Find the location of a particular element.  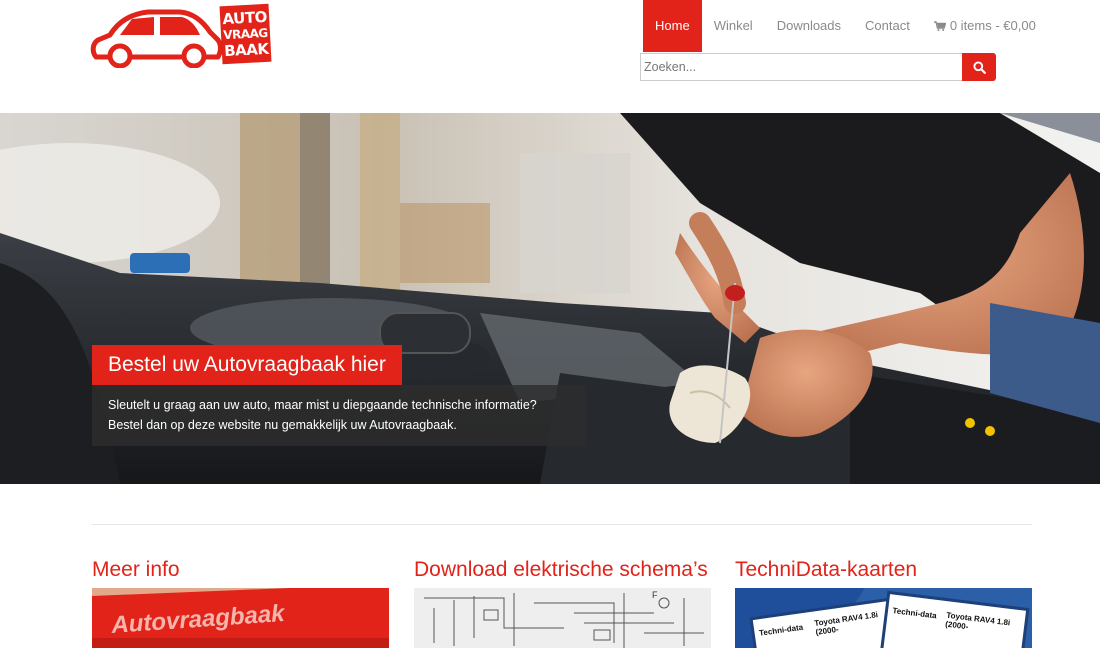

hero-title: Bestel uw Autovraagbaak hier is located at coordinates (247, 365).